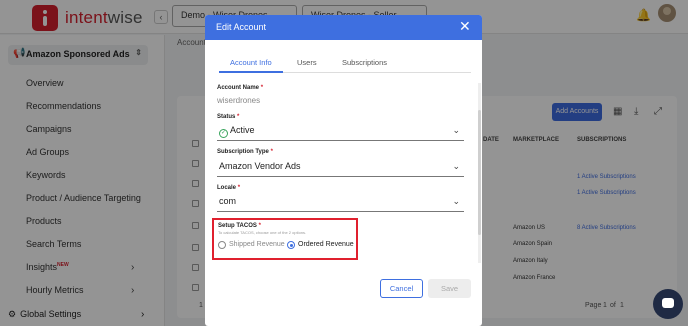  Describe the element at coordinates (340, 167) in the screenshot. I see `subscription-type-select: Amazon Vendor Ads ⌄` at that location.